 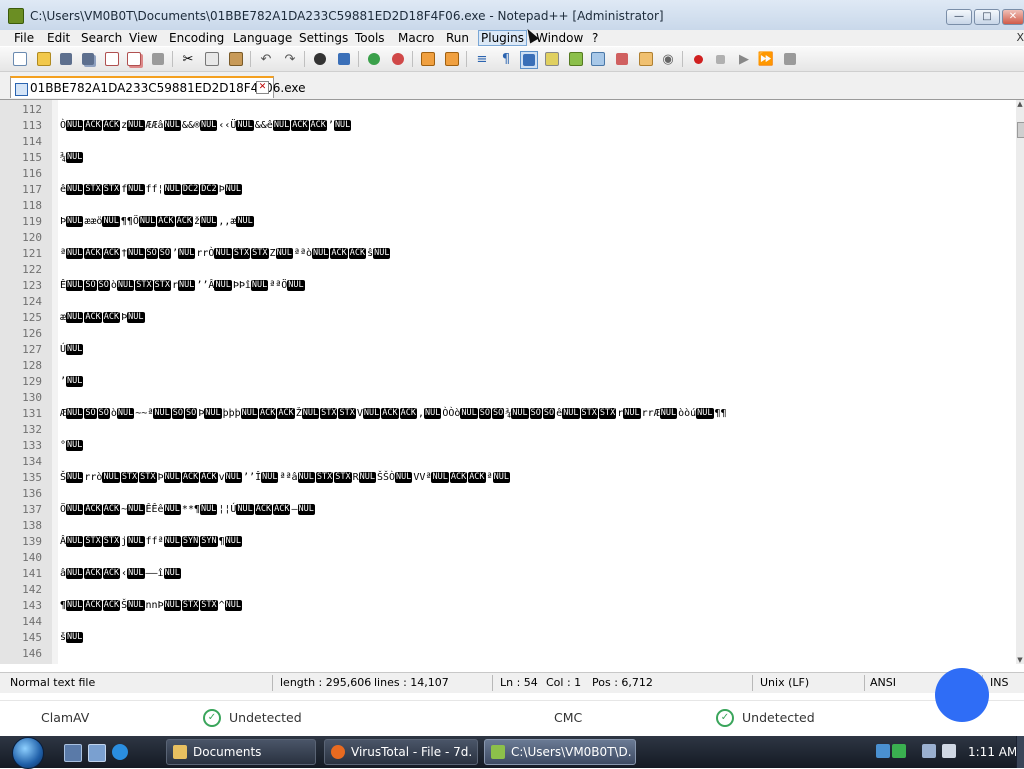 What do you see at coordinates (508, 446) in the screenshot?
I see `editor-line: 133 °NUL` at bounding box center [508, 446].